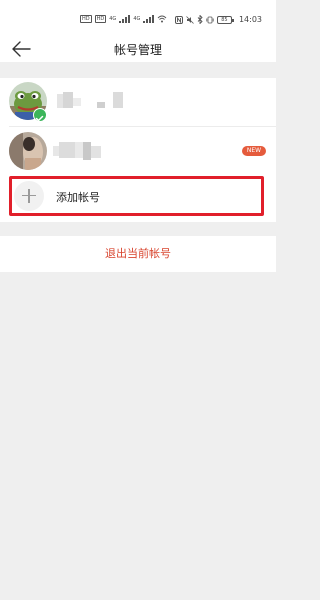  What do you see at coordinates (178, 19) in the screenshot?
I see `nfc-icon` at bounding box center [178, 19].